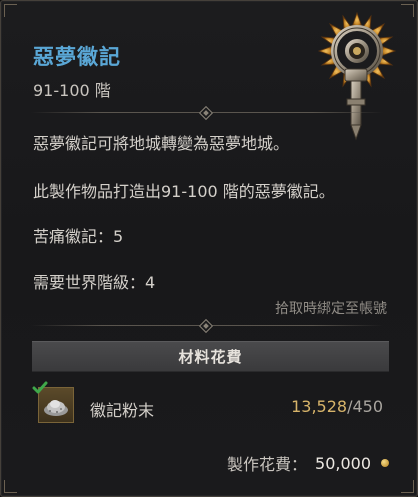 The image size is (418, 497). Describe the element at coordinates (319, 406) in the screenshot. I see `material-have: 13,528` at that location.